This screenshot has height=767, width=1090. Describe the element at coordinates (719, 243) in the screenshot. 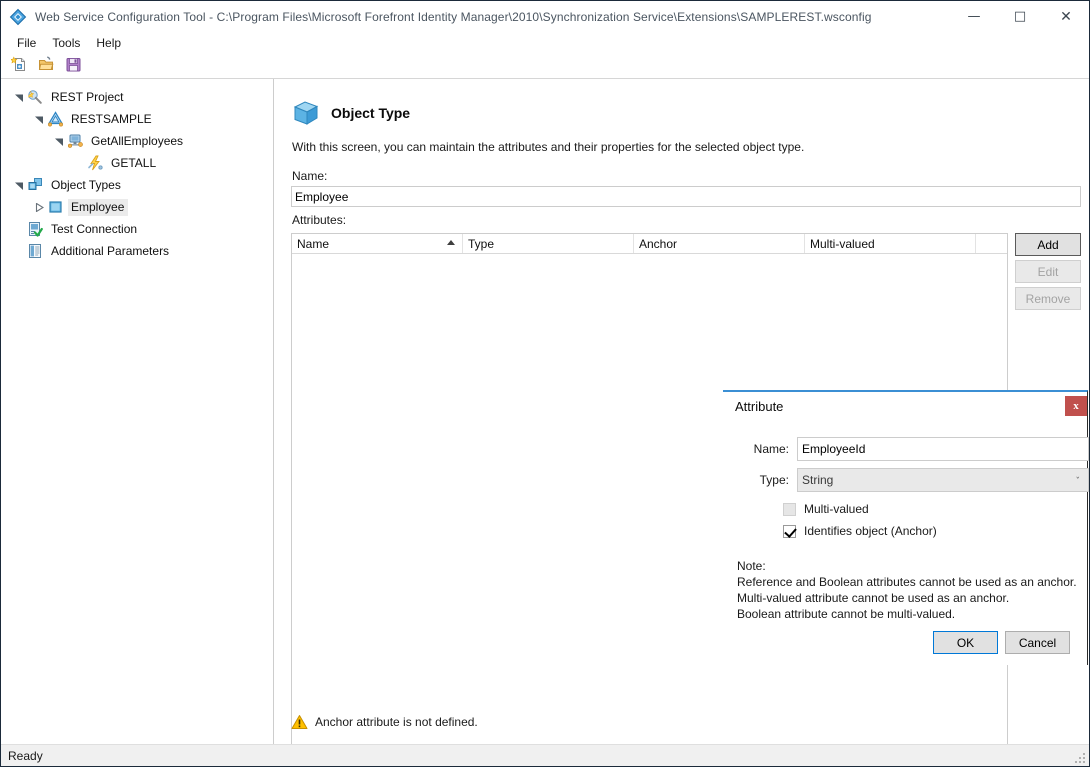

I see `grid-column-header-anchor: Anchor` at that location.